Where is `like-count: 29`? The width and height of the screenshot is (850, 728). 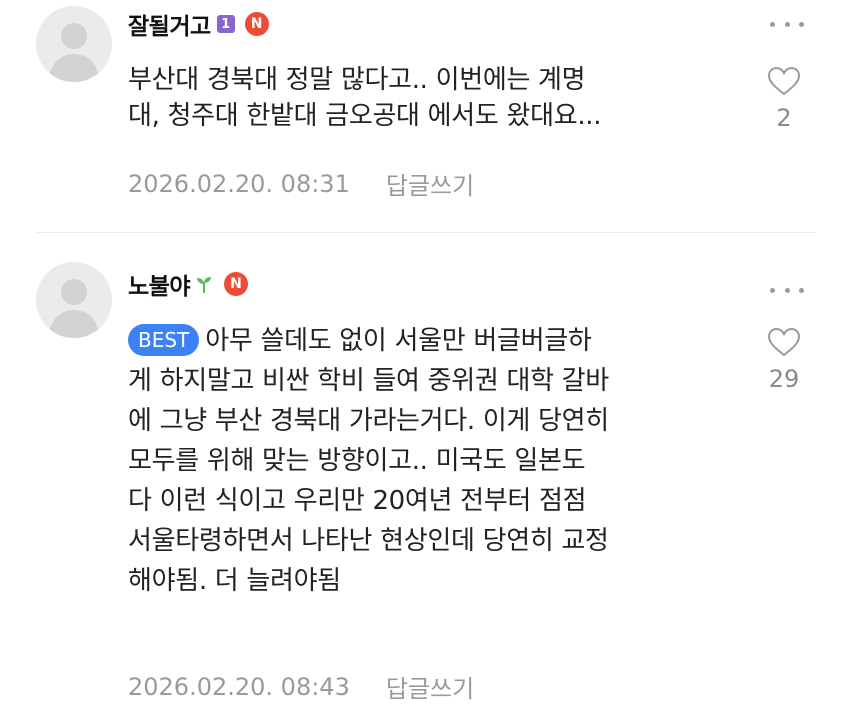 like-count: 29 is located at coordinates (784, 379).